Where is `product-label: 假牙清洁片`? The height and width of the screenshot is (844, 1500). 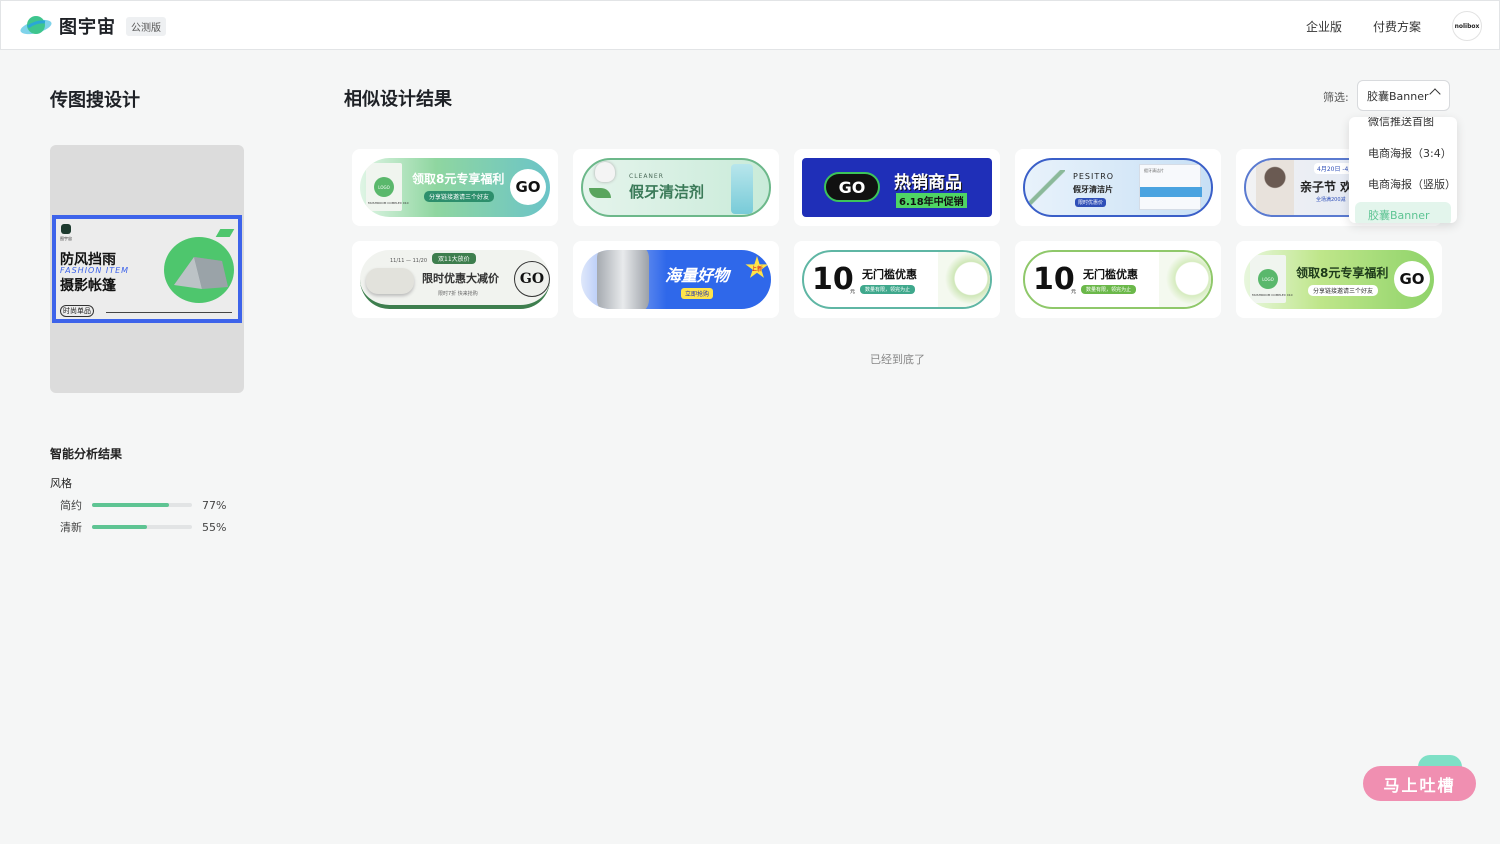
product-label: 假牙清洁片 is located at coordinates (1154, 170).